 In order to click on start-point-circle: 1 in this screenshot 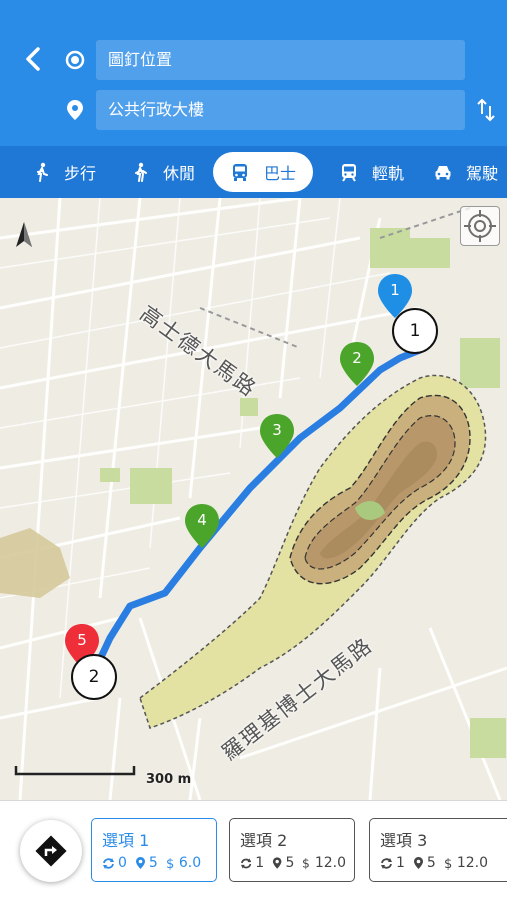, I will do `click(415, 331)`.